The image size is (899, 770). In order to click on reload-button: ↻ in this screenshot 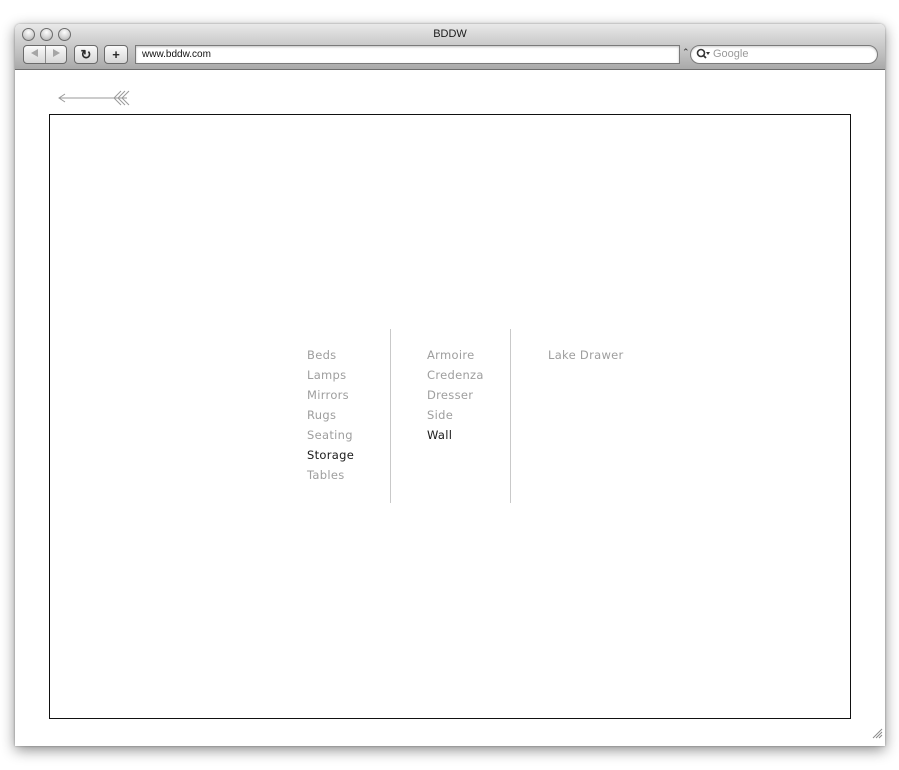, I will do `click(86, 54)`.